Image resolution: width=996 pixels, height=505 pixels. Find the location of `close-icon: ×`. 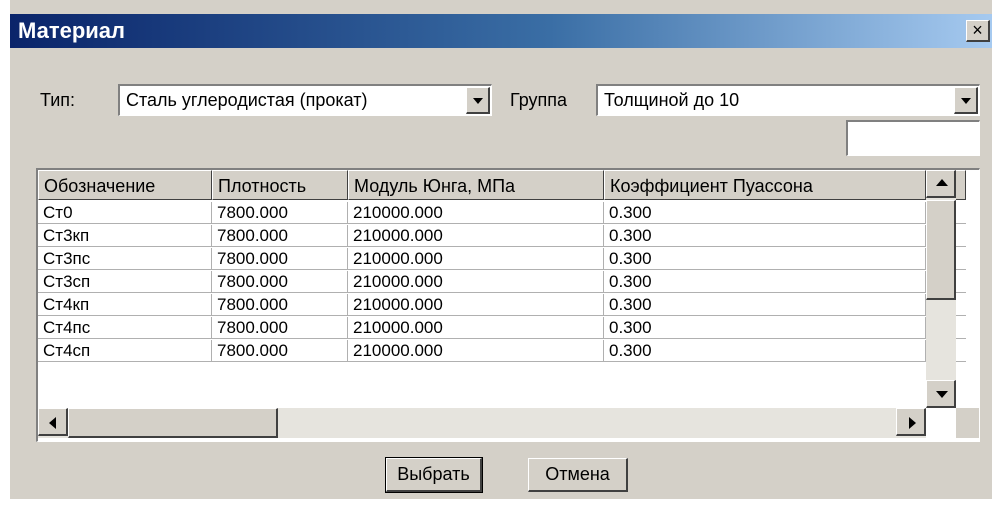

close-icon: × is located at coordinates (977, 30).